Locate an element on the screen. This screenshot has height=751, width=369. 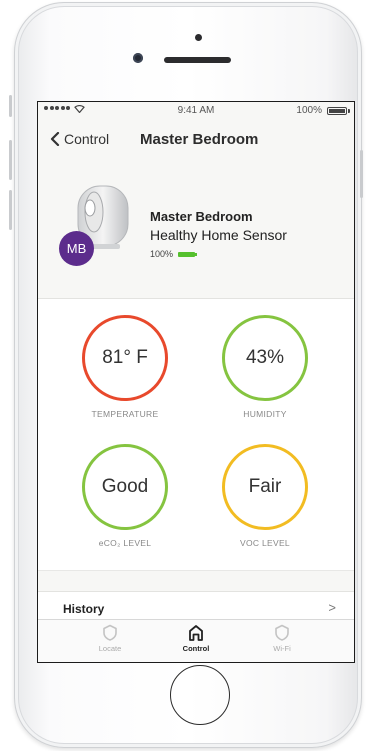
device-battery: 100% is located at coordinates (174, 254).